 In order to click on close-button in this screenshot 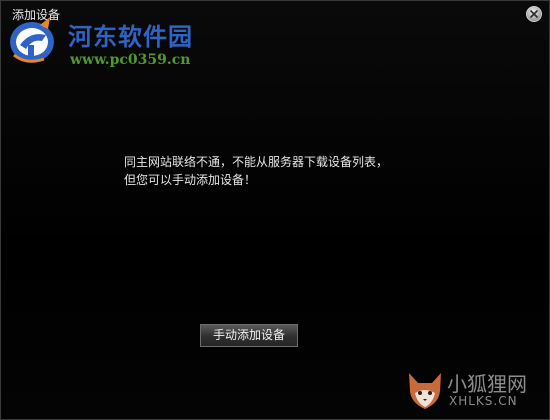, I will do `click(534, 14)`.